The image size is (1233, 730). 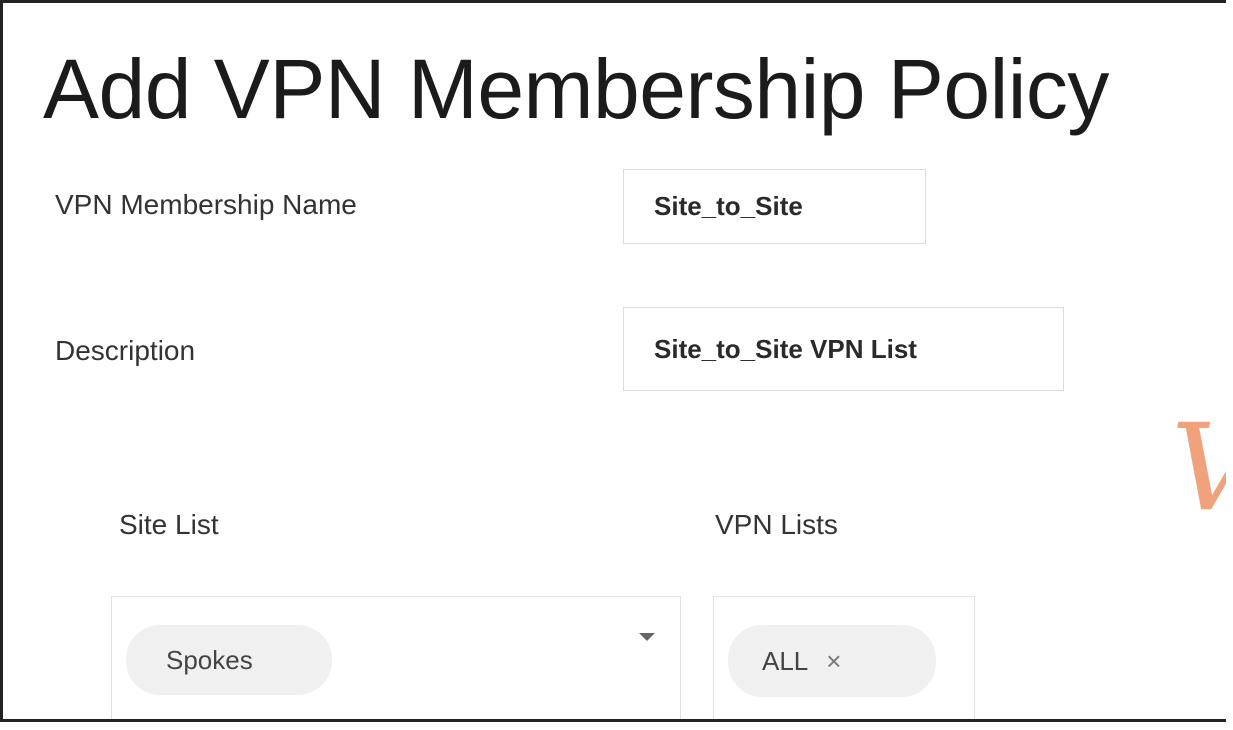 What do you see at coordinates (169, 524) in the screenshot?
I see `site-list-label: Site List` at bounding box center [169, 524].